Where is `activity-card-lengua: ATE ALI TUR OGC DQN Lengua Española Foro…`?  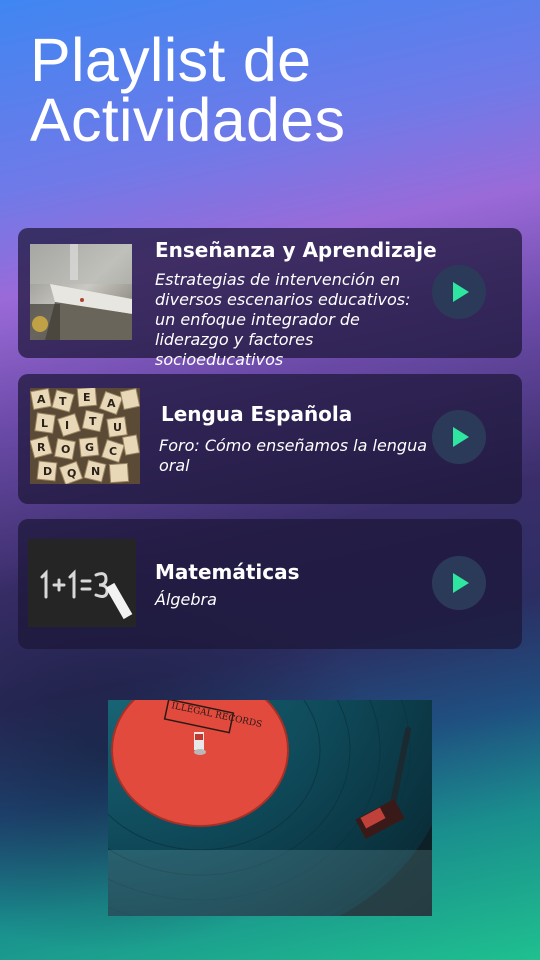 activity-card-lengua: ATE ALI TUR OGC DQN Lengua Española Foro… is located at coordinates (270, 439).